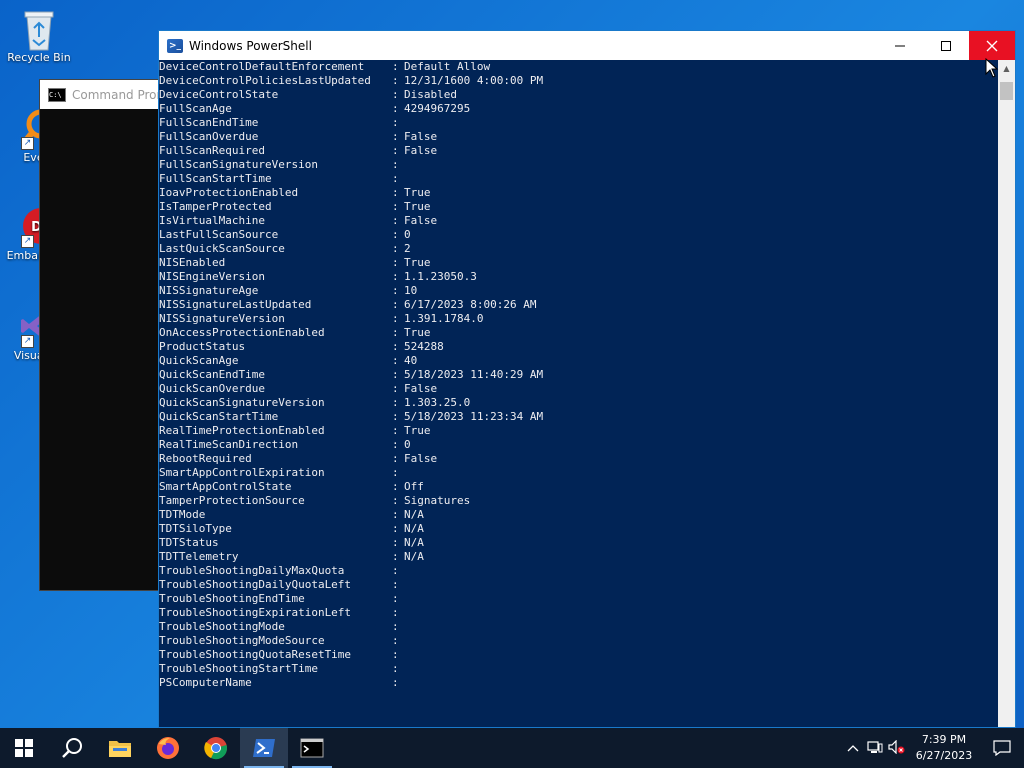 The image size is (1024, 768). What do you see at coordinates (944, 755) in the screenshot?
I see `clock-date: 6/27/2023` at bounding box center [944, 755].